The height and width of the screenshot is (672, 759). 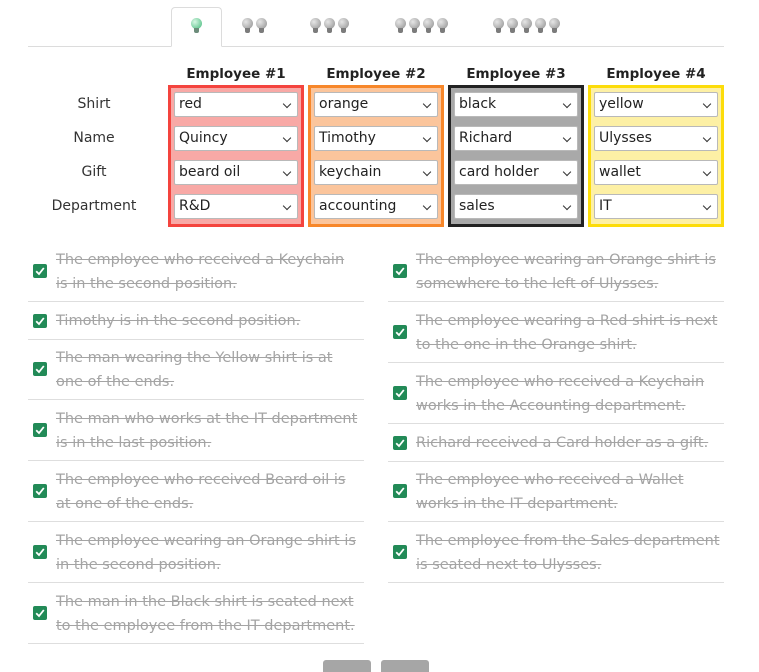 I want to click on employee-1-column: red Quincy beard oil R&D, so click(x=236, y=156).